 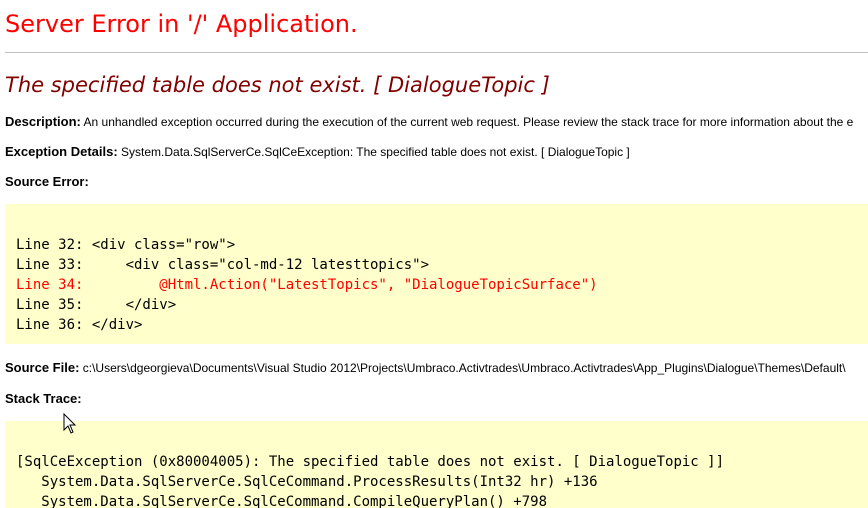 I want to click on stack-trace-row: Stack Trace:, so click(x=43, y=399).